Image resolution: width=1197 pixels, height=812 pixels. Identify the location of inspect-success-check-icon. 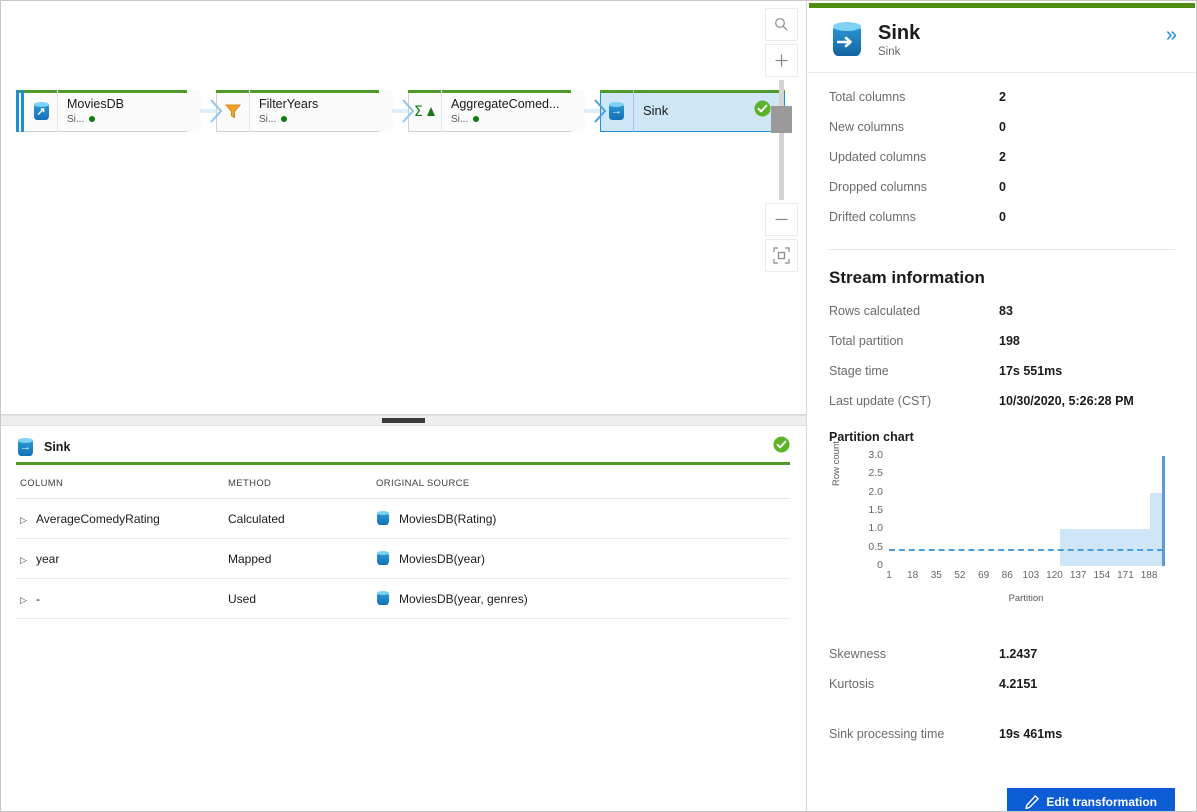
(781, 447).